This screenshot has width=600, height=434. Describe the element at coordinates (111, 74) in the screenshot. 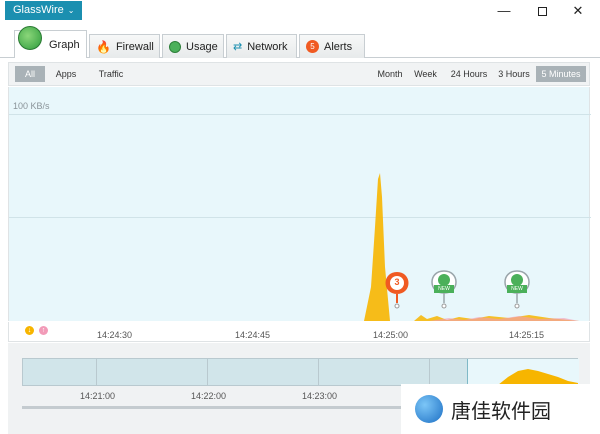

I see `filter-traffic-button: Traffic` at that location.